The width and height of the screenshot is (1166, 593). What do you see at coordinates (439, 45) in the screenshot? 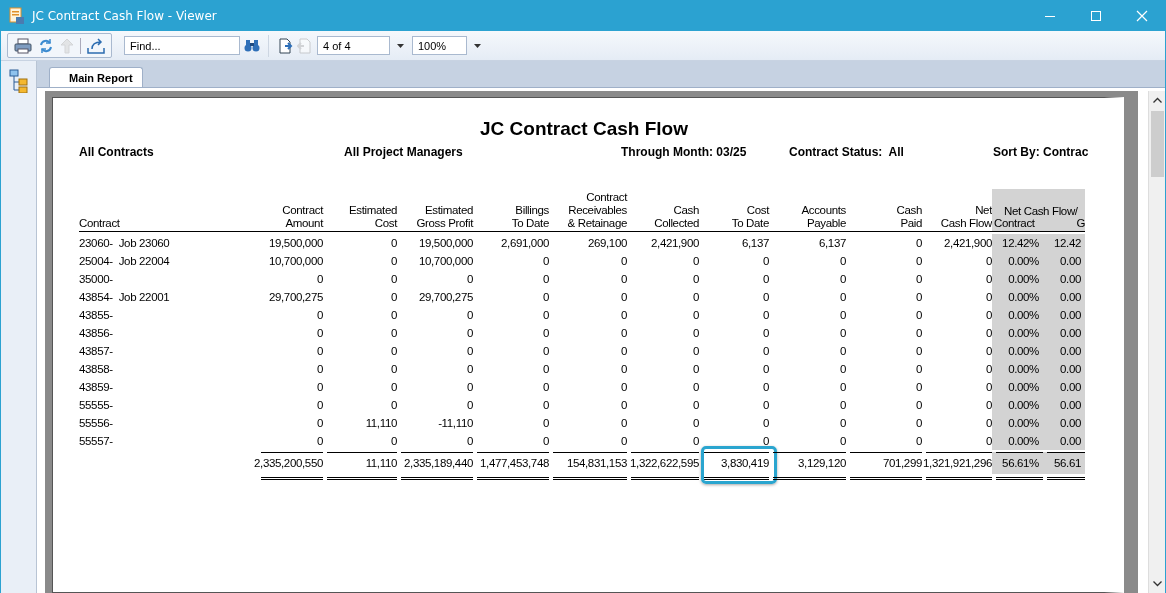
I see `zoom-dropdown: 100%` at bounding box center [439, 45].